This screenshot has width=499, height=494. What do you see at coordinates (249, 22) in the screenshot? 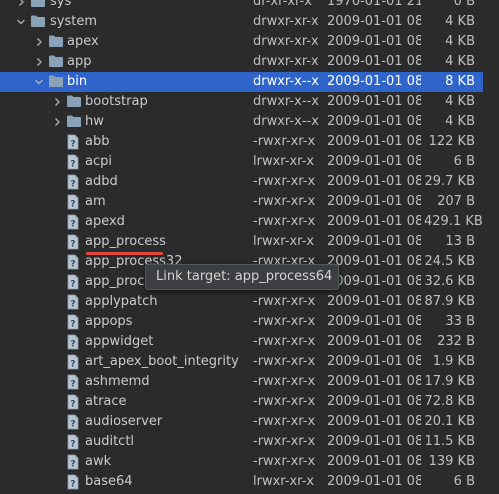
I see `tree-row-folder: system drwxr-xr-x 2009-01-01 08:0 4 KB` at bounding box center [249, 22].